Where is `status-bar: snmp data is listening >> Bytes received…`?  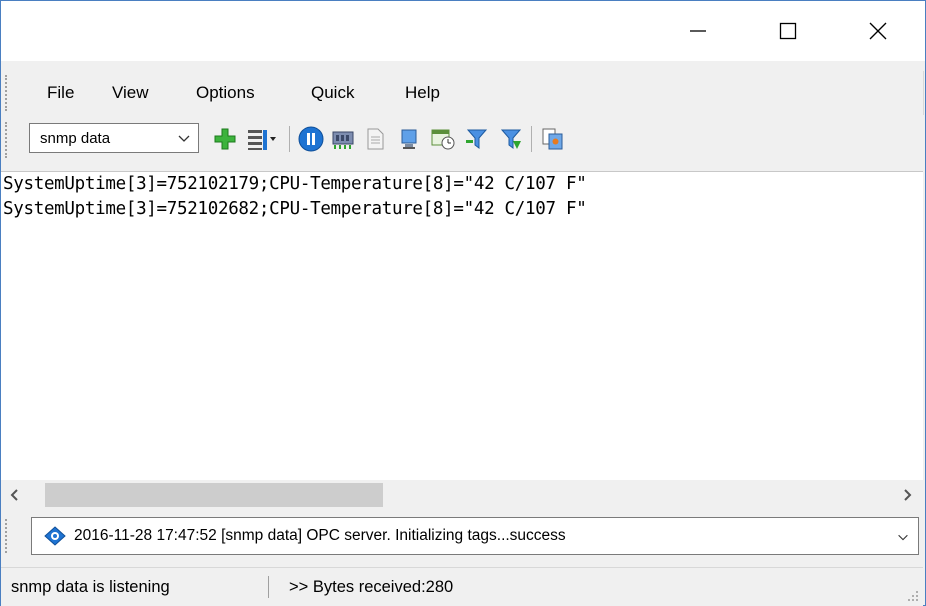
status-bar: snmp data is listening >> Bytes received… is located at coordinates (462, 586).